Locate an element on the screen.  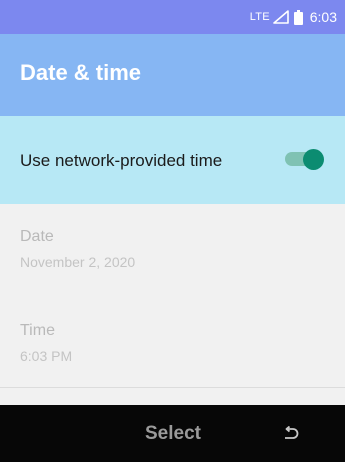
back-icon is located at coordinates (291, 434).